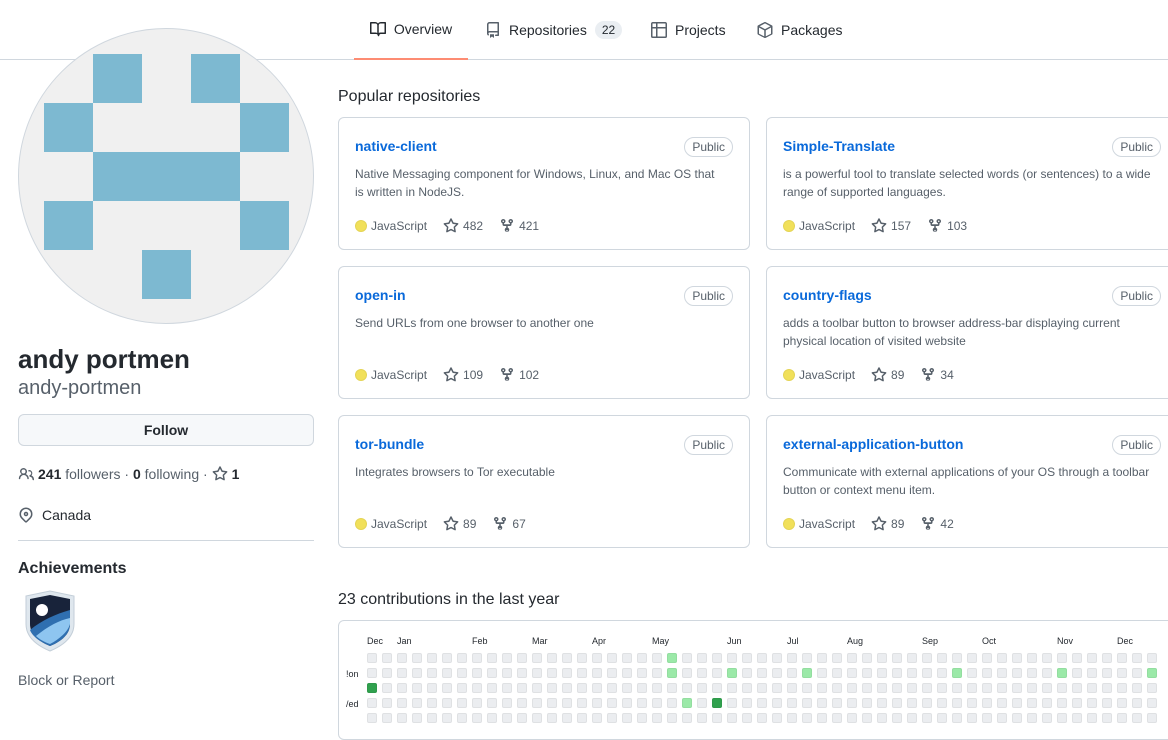  I want to click on avatar, so click(166, 176).